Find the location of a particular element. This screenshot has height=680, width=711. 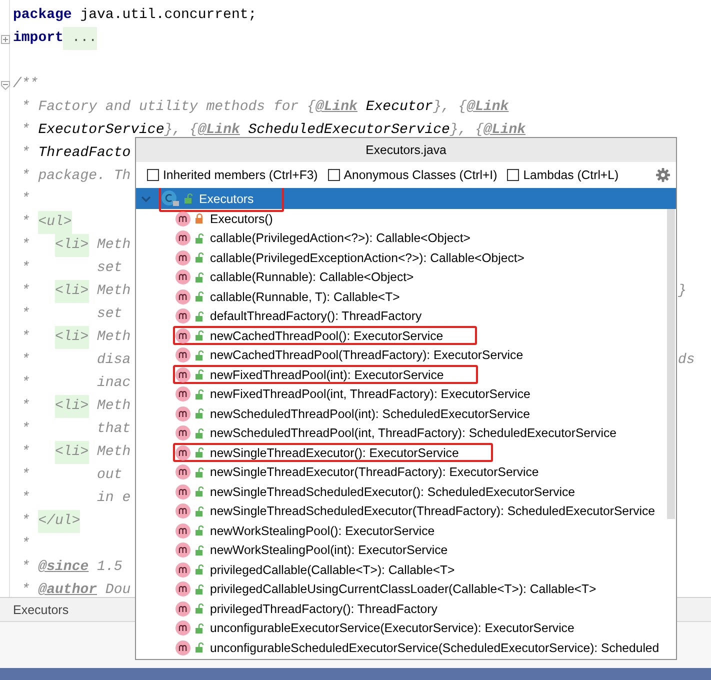

comment-text: ExecutorService is located at coordinates (101, 130).